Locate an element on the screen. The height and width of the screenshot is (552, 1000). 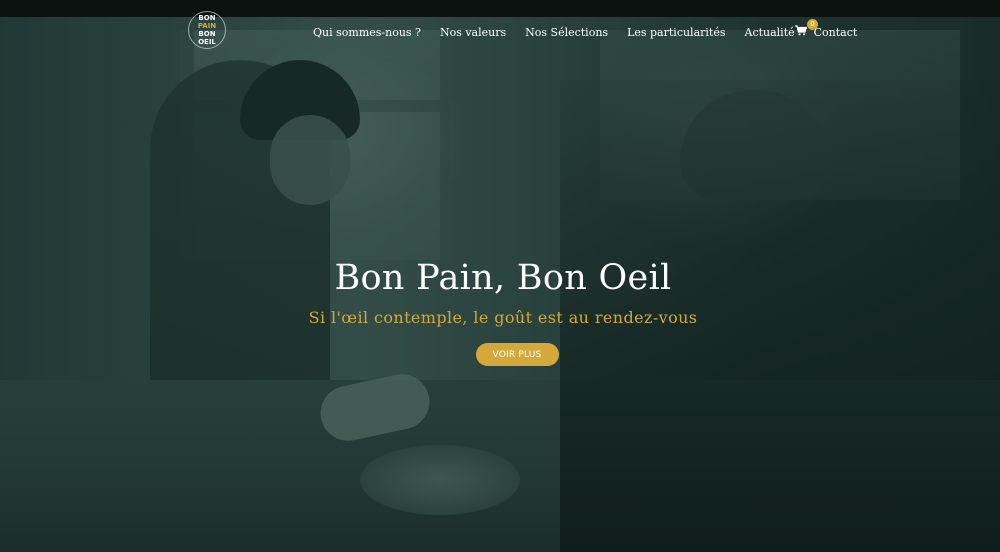
logo-line: OEIL is located at coordinates (207, 42).